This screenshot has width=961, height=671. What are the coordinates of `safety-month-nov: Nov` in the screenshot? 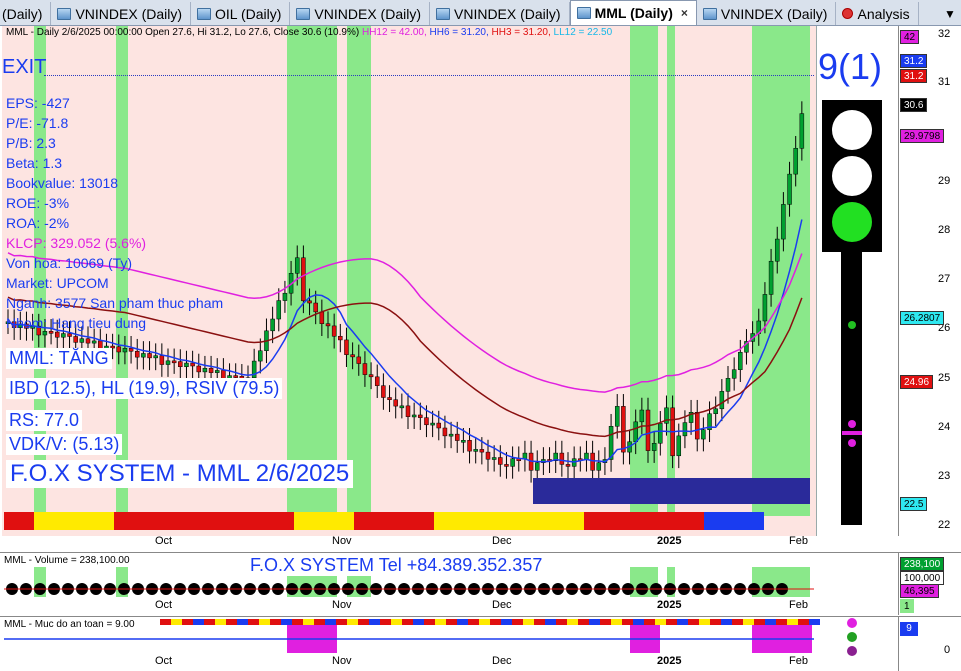 It's located at (342, 661).